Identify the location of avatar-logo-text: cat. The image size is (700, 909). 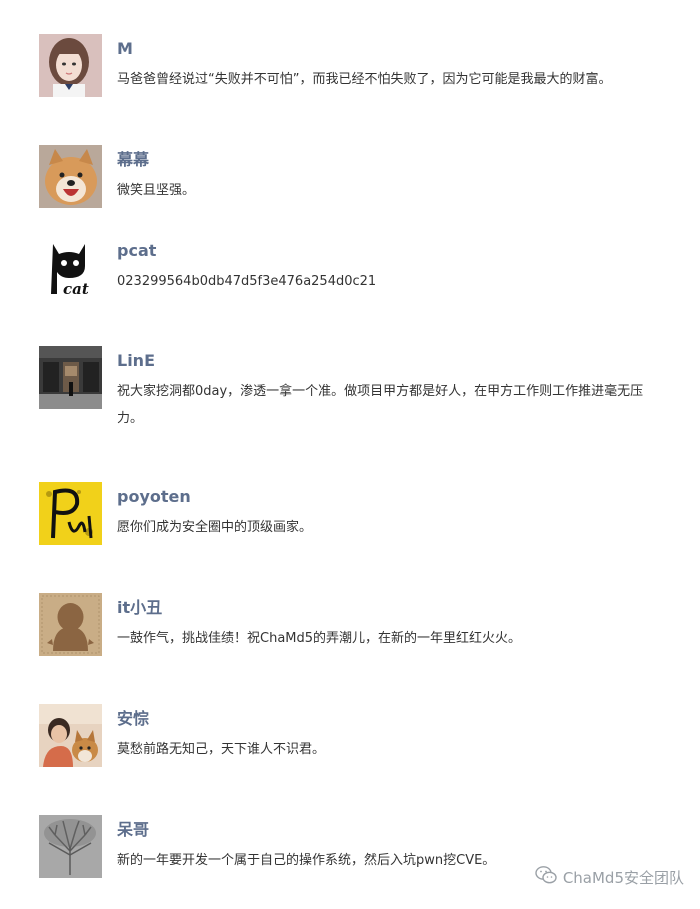
(76, 289).